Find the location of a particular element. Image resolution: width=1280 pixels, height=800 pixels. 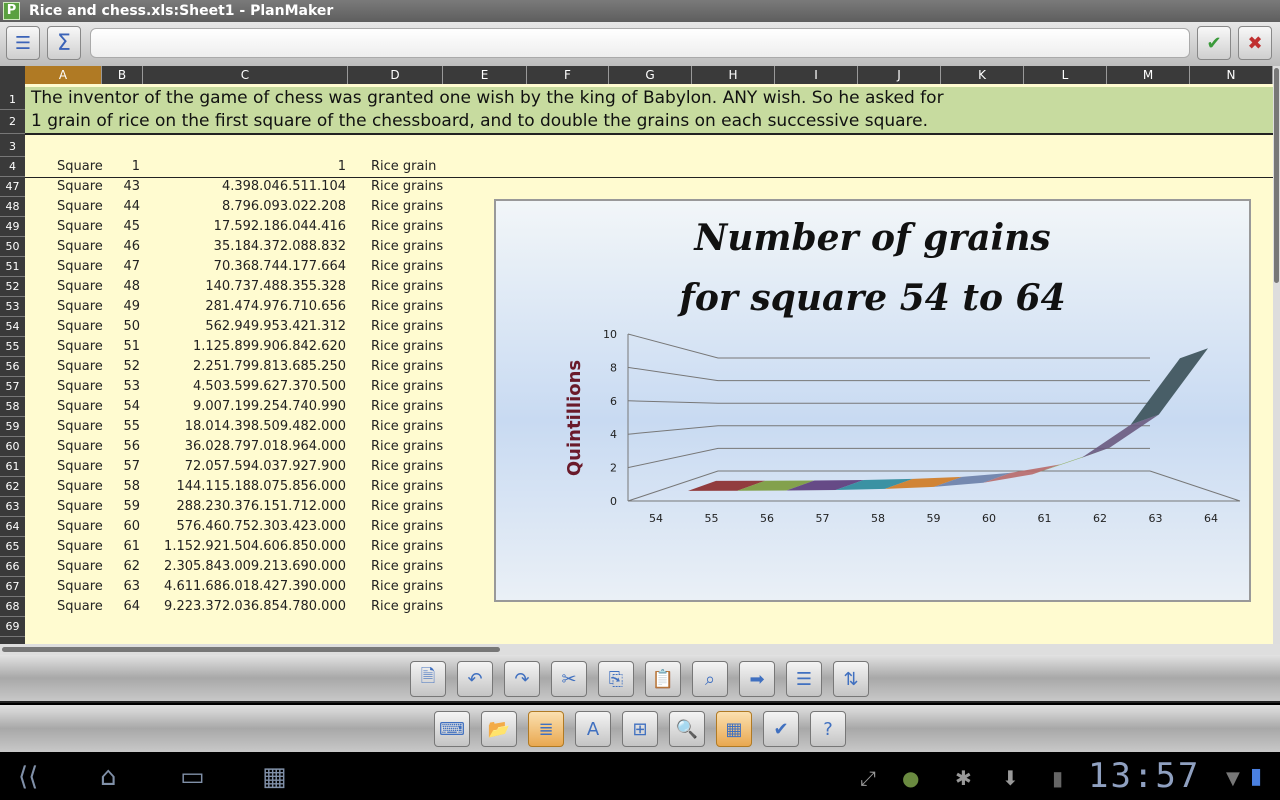

row-header: 49 is located at coordinates (12, 227).